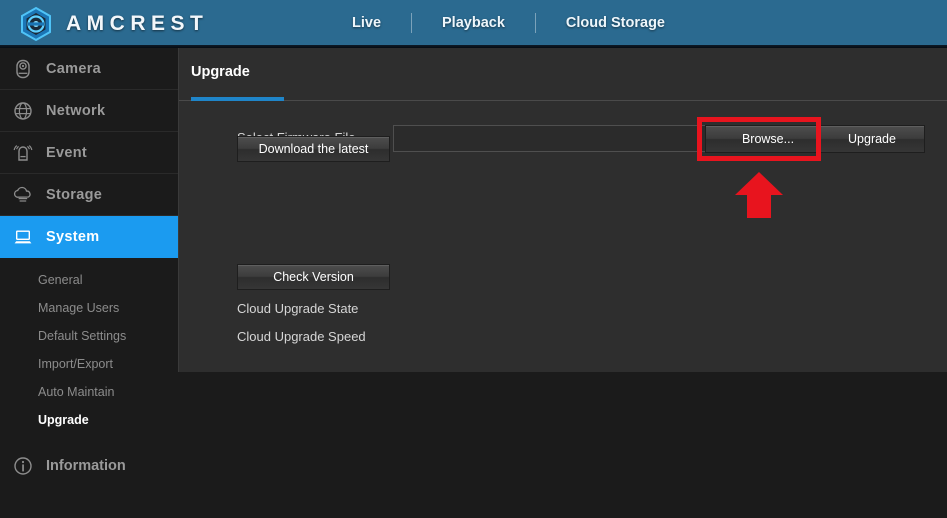 Image resolution: width=947 pixels, height=518 pixels. What do you see at coordinates (86, 466) in the screenshot?
I see `sidebar-item-label: Information` at bounding box center [86, 466].